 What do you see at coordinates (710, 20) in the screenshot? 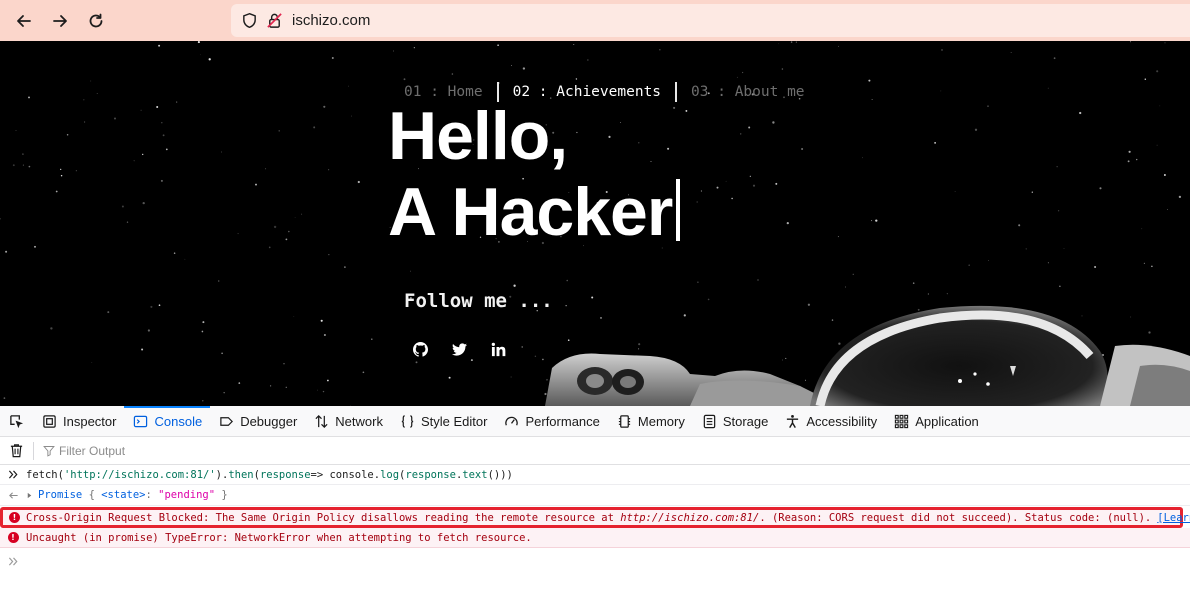
I see `url-bar: ischizo.com` at bounding box center [710, 20].